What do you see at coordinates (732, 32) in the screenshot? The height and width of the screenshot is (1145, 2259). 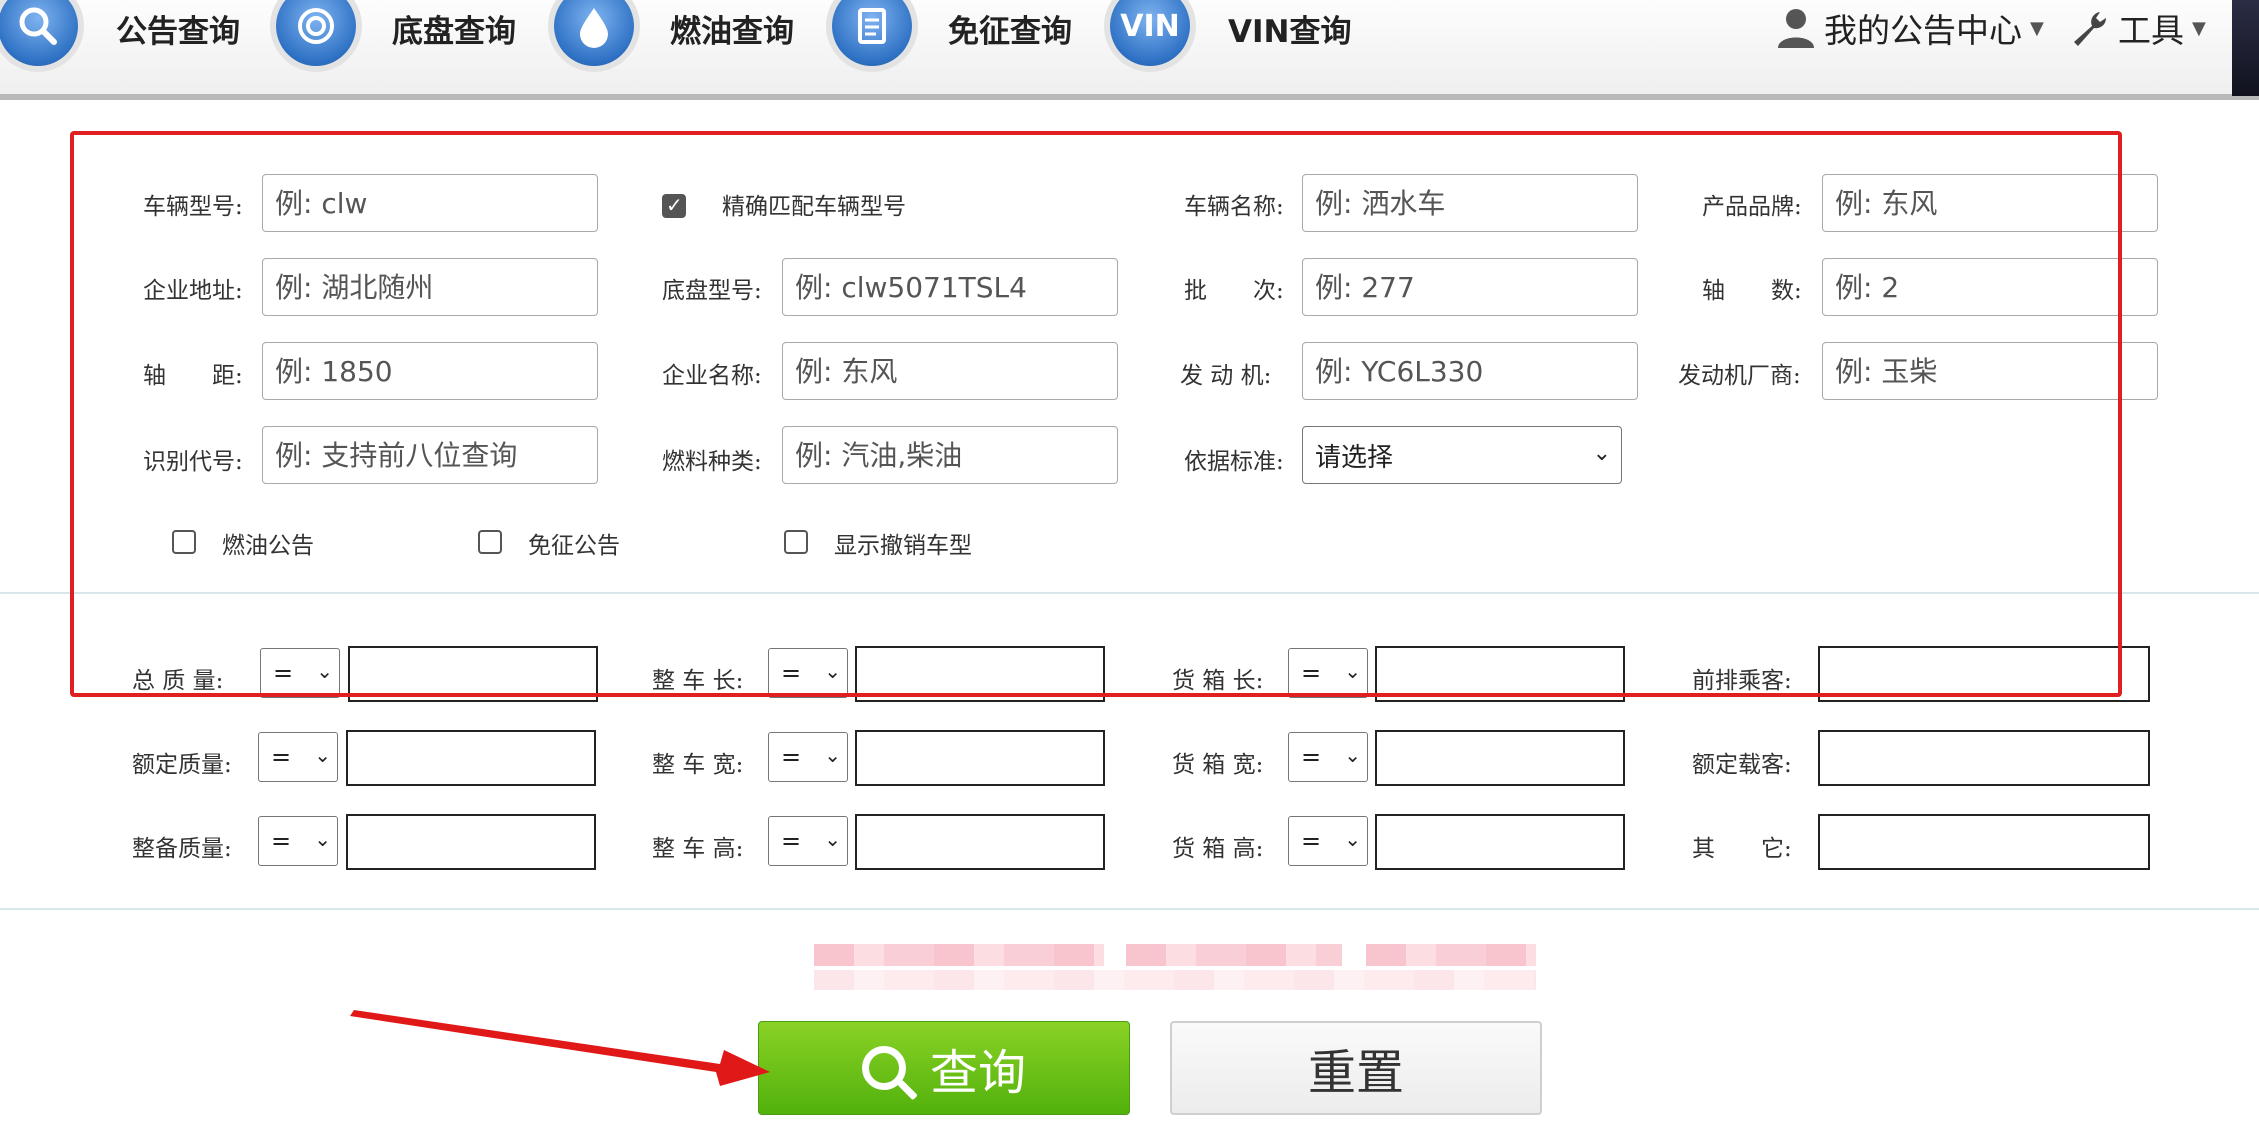 I see `nav-label: 燃油查询` at bounding box center [732, 32].